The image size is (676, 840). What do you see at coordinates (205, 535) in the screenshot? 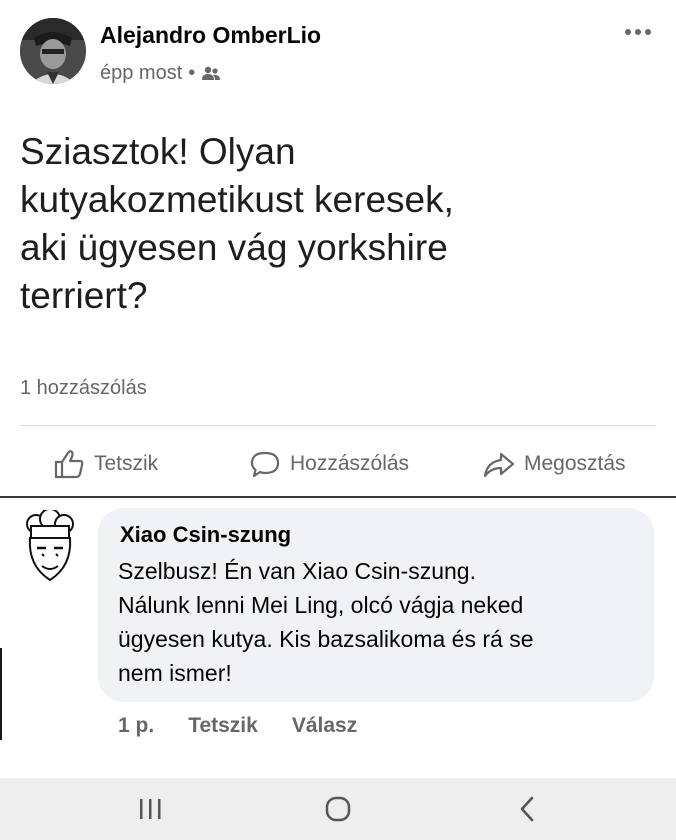
I see `commenter-name: Xiao Csin-szung` at bounding box center [205, 535].